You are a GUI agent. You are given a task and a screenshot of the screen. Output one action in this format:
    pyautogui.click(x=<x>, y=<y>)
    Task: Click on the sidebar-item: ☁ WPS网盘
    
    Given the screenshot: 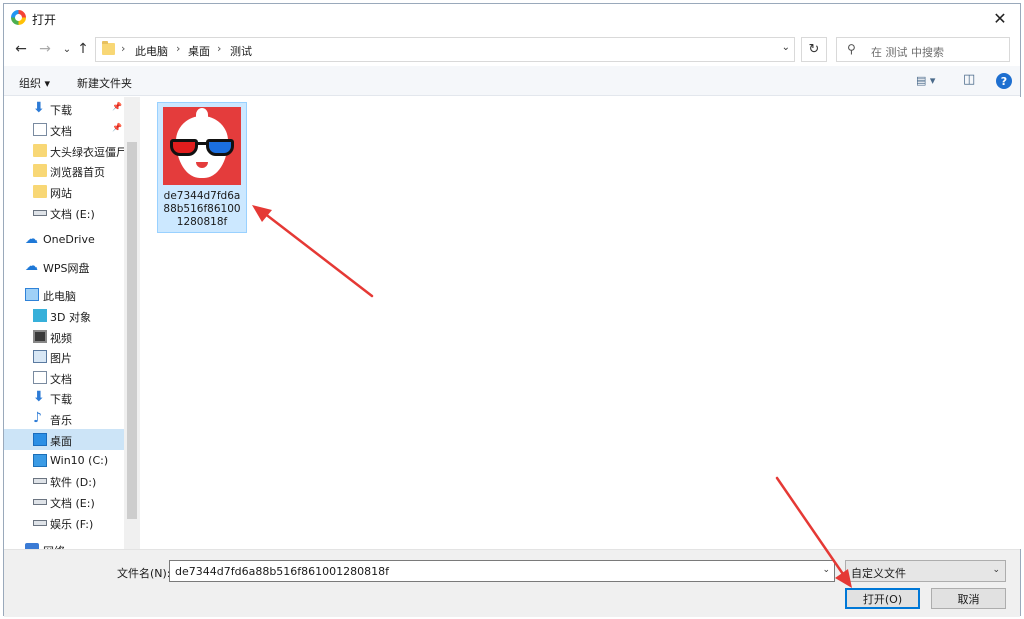 What is the action you would take?
    pyautogui.click(x=64, y=266)
    